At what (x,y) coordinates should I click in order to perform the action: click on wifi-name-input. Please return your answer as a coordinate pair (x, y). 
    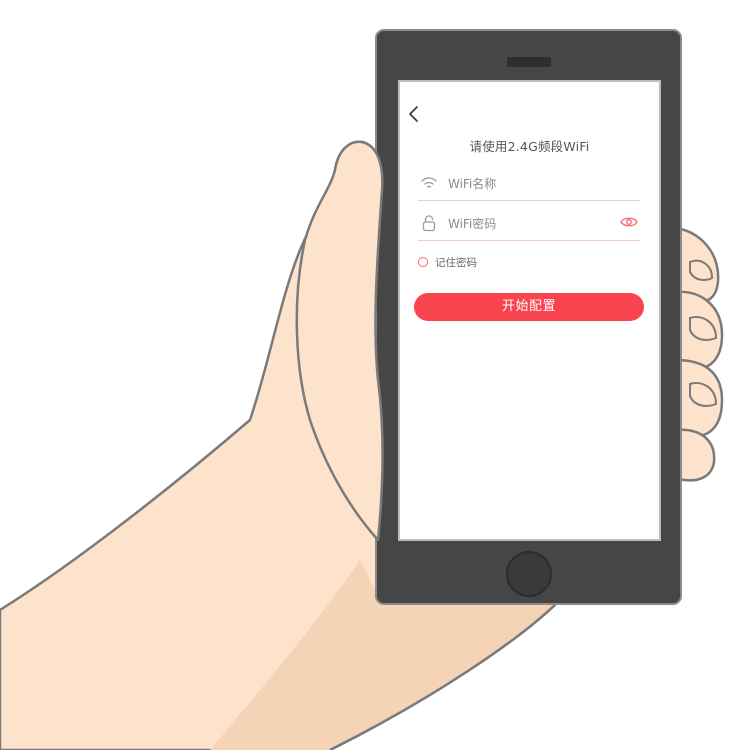
    Looking at the image, I should click on (528, 184).